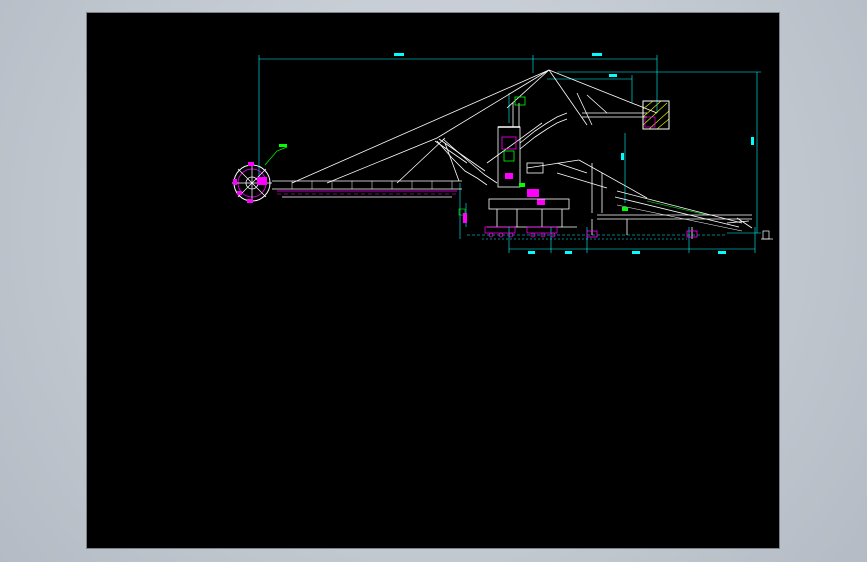  Describe the element at coordinates (639, 195) in the screenshot. I see `tripper-conveyor` at that location.